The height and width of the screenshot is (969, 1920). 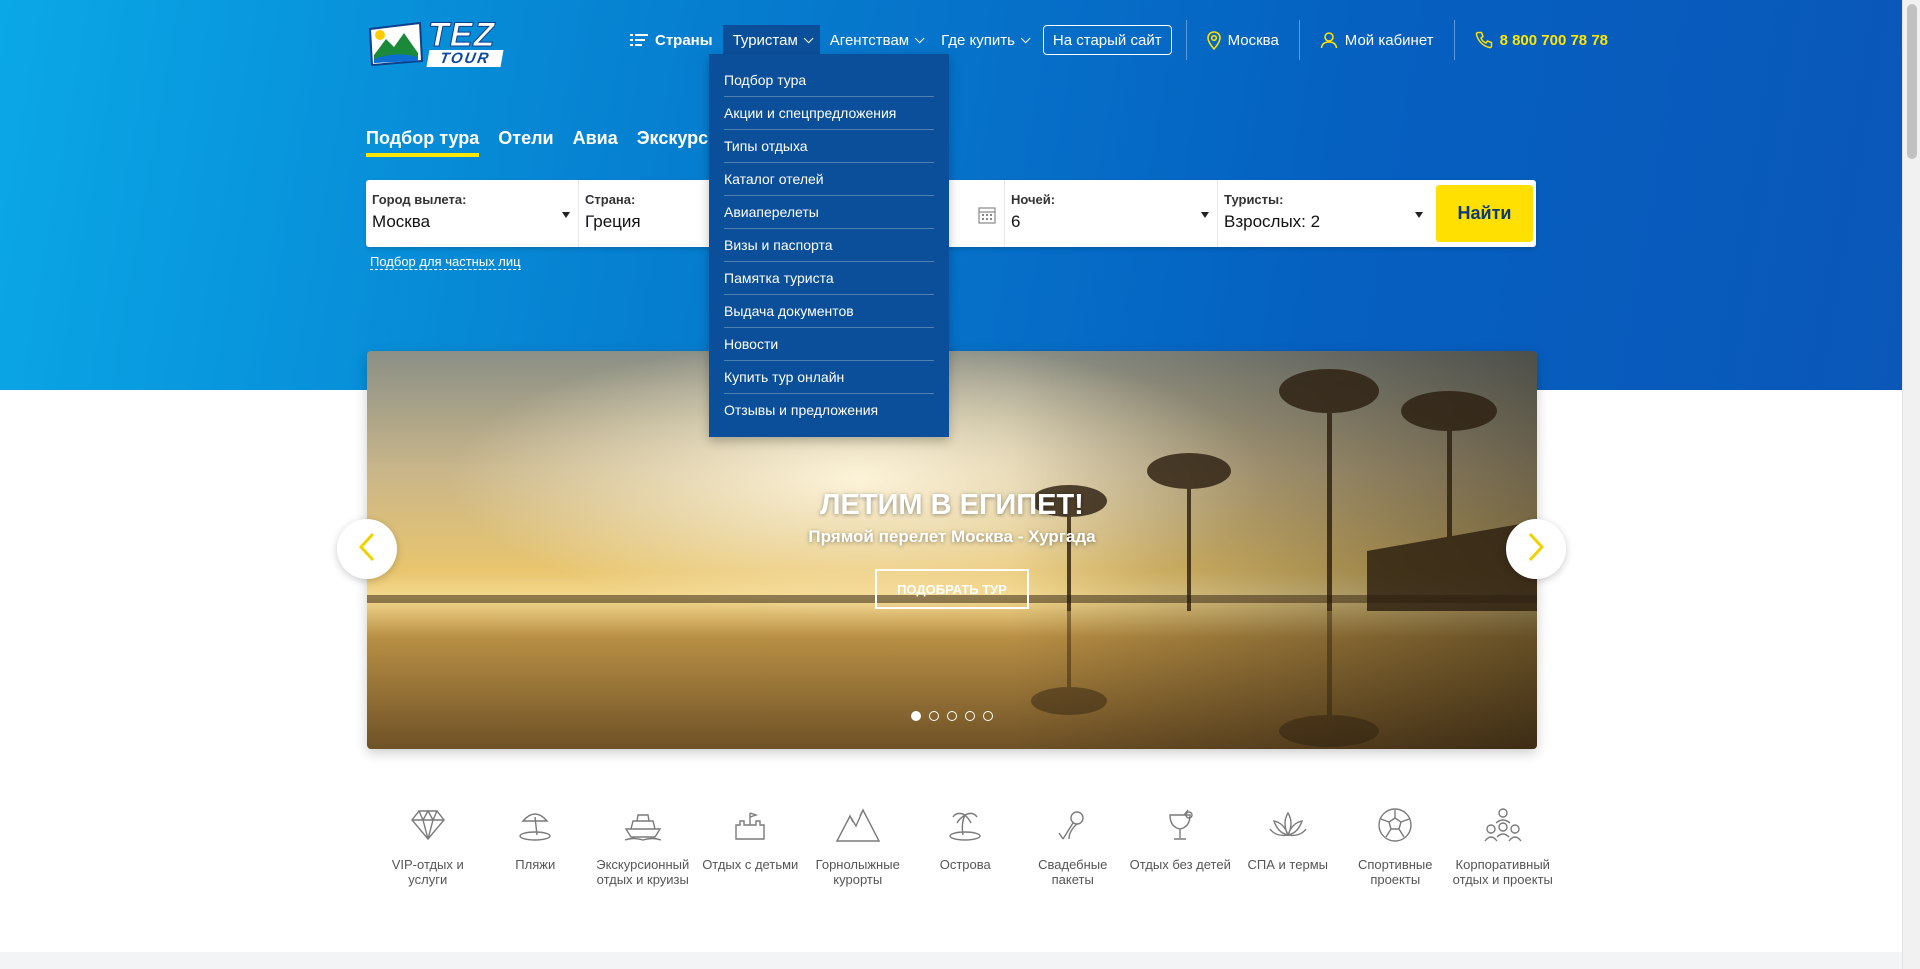 I want to click on slider-next-button, so click(x=1536, y=549).